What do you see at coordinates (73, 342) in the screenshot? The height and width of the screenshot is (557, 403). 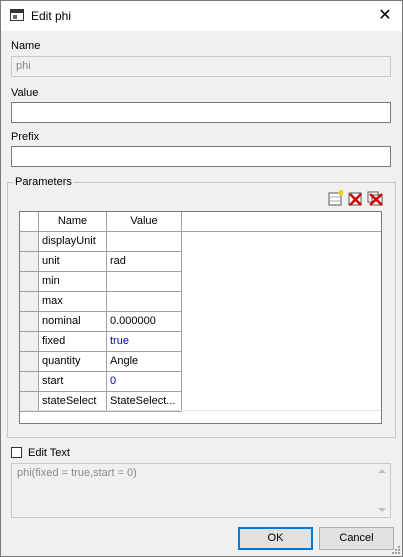 I see `param-name-cell: fixed` at bounding box center [73, 342].